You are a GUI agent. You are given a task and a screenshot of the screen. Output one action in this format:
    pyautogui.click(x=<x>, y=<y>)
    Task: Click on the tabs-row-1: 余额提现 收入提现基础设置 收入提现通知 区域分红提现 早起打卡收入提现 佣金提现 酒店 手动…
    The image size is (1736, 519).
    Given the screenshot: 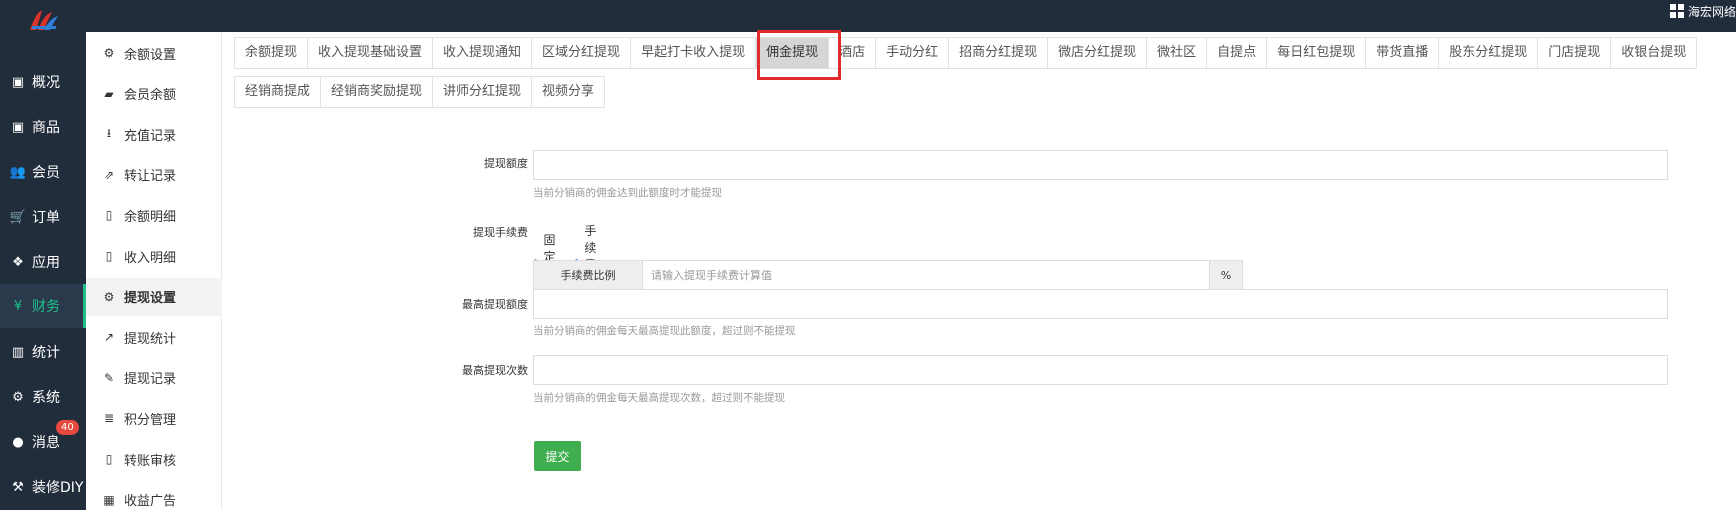 What is the action you would take?
    pyautogui.click(x=966, y=53)
    